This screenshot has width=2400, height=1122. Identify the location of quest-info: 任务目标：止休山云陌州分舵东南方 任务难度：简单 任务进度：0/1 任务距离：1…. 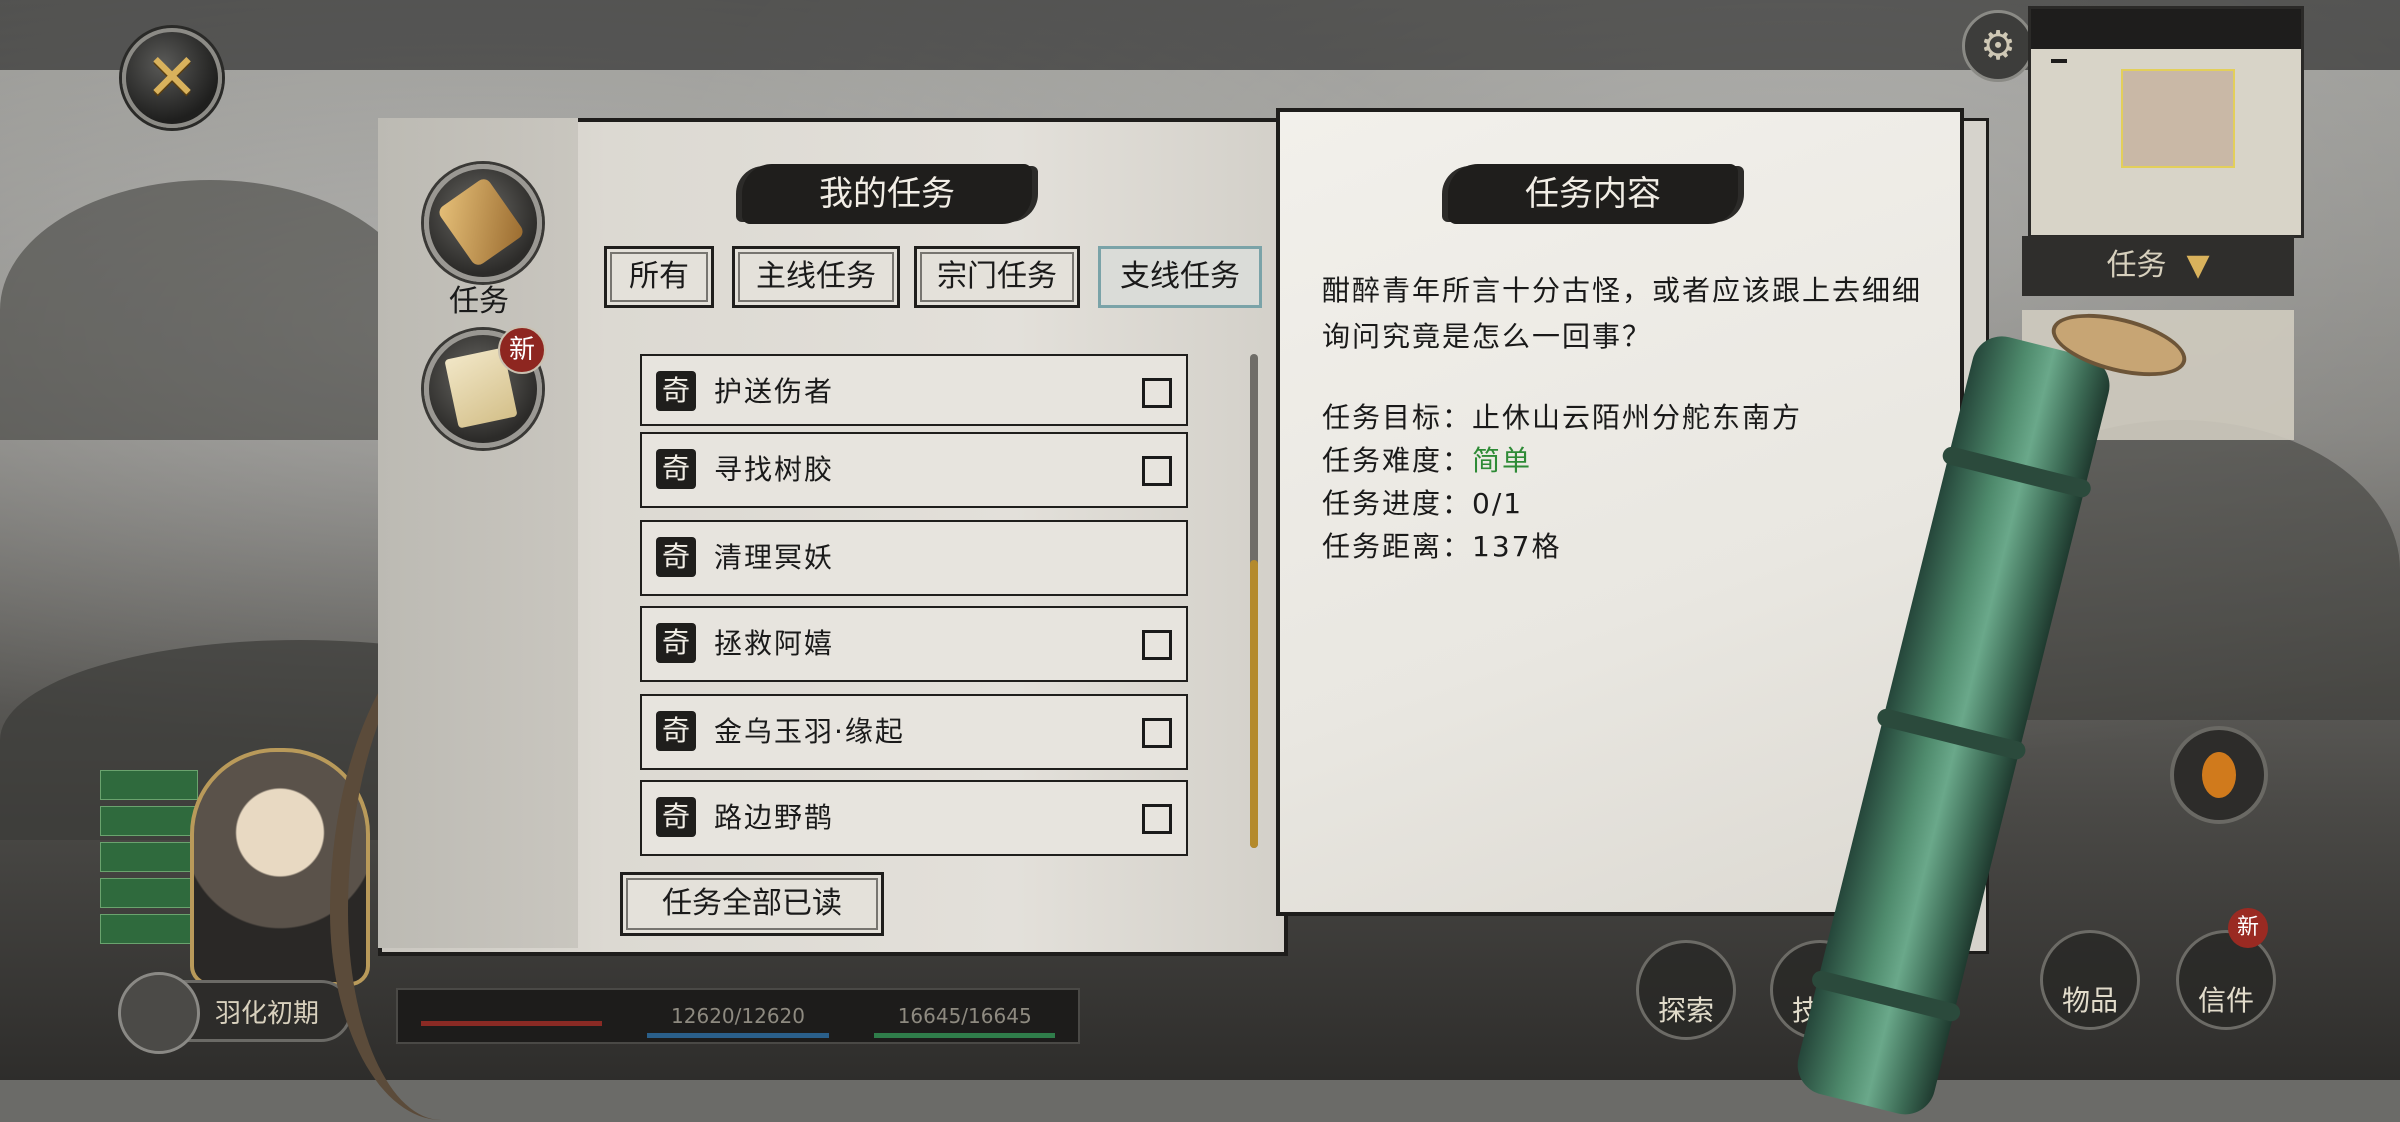
(1562, 482).